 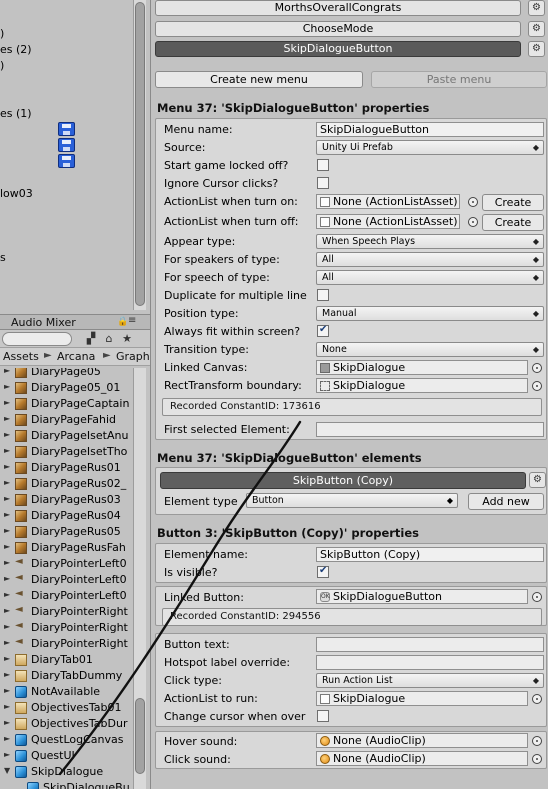 What do you see at coordinates (76, 356) in the screenshot?
I see `breadcrumb-arcana: Arcana` at bounding box center [76, 356].